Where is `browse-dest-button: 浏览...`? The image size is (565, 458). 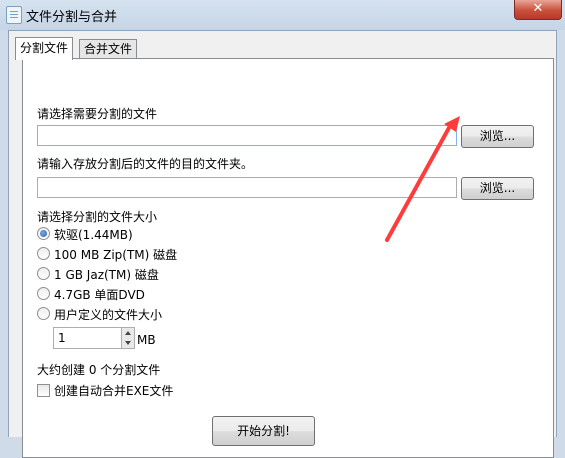
browse-dest-button: 浏览... is located at coordinates (497, 188).